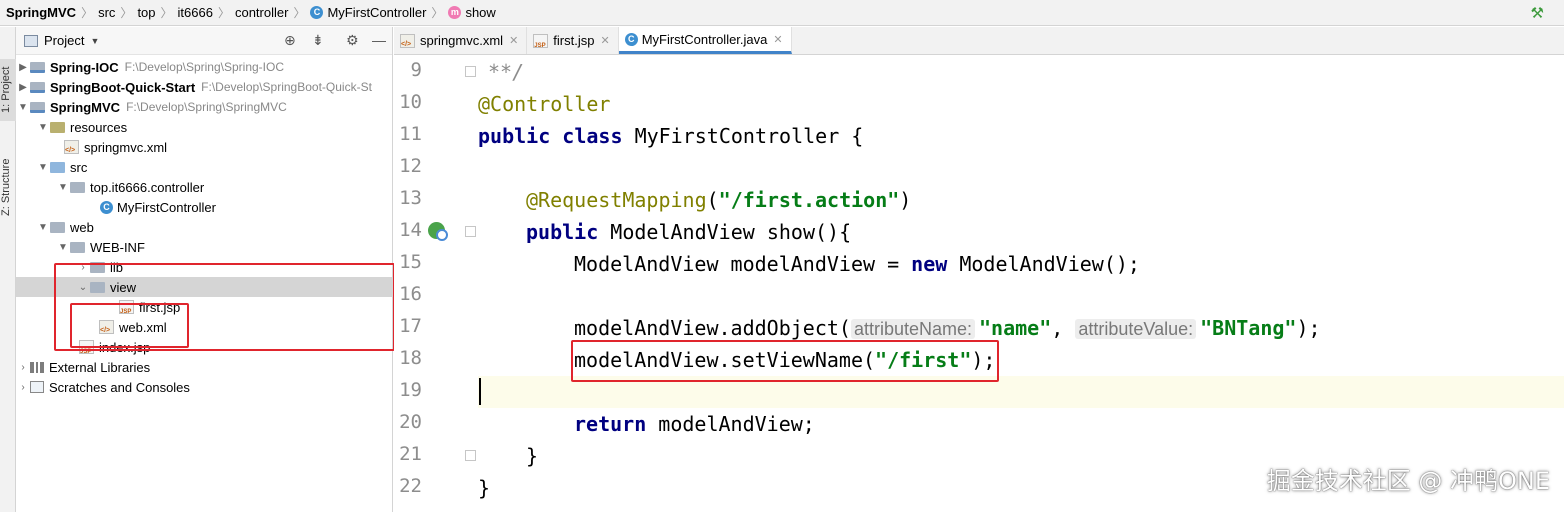 The height and width of the screenshot is (512, 1564). Describe the element at coordinates (204, 267) in the screenshot. I see `tree-item-lib: › lib` at that location.